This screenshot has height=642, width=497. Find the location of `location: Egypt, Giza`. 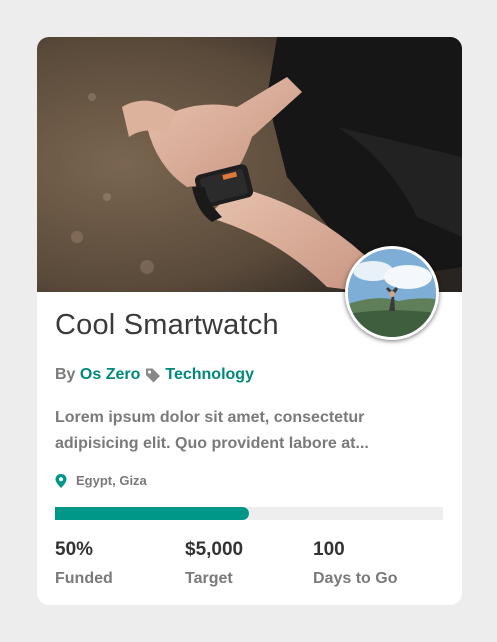

location: Egypt, Giza is located at coordinates (101, 480).